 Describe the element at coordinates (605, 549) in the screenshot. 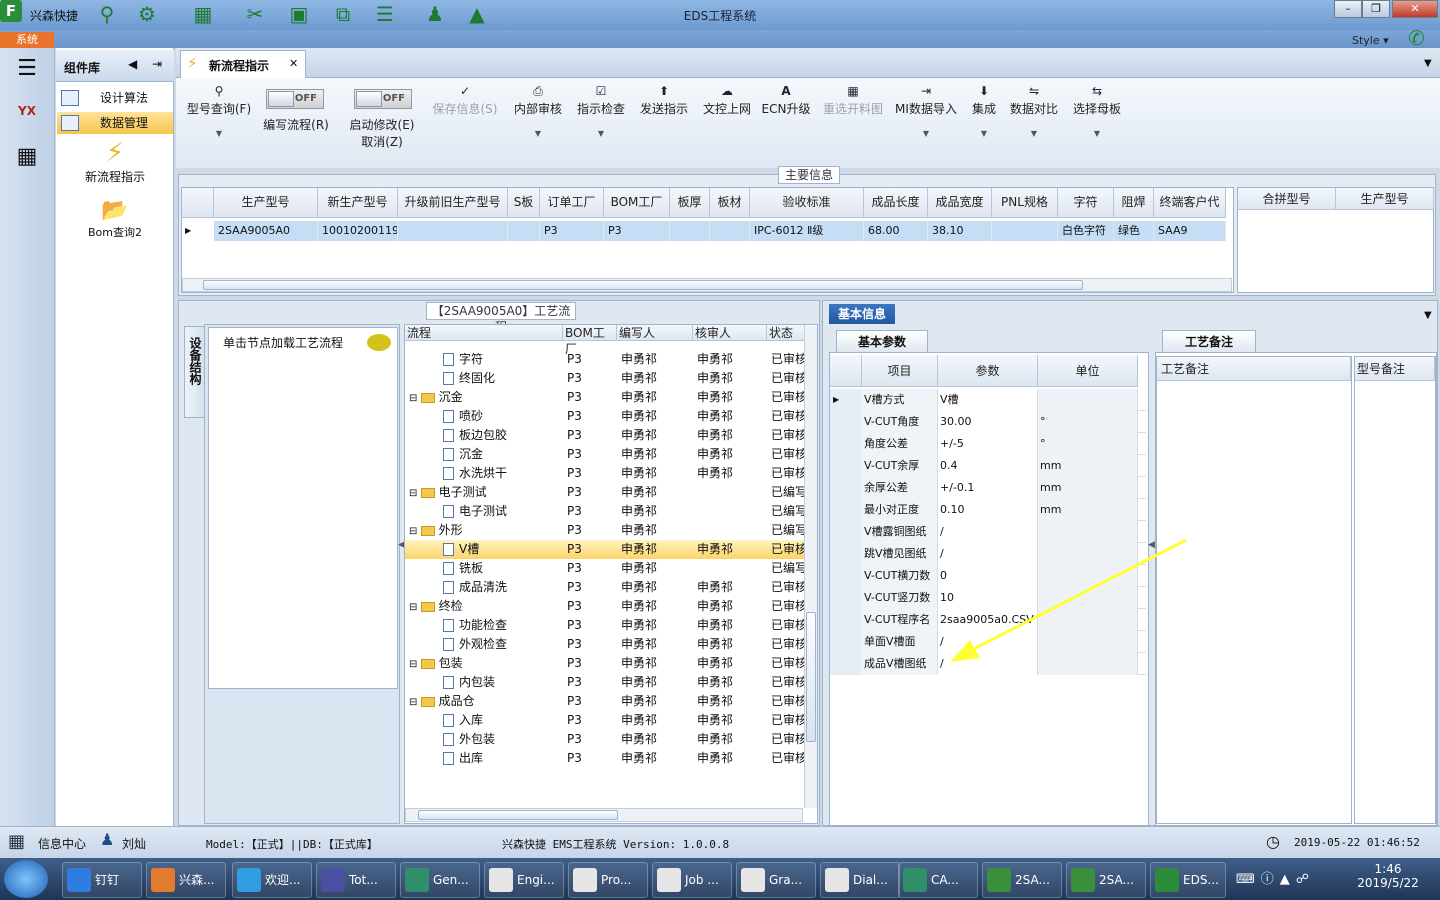

I see `tree-row: V槽 P3 申勇祁 申勇祁 已审核` at that location.